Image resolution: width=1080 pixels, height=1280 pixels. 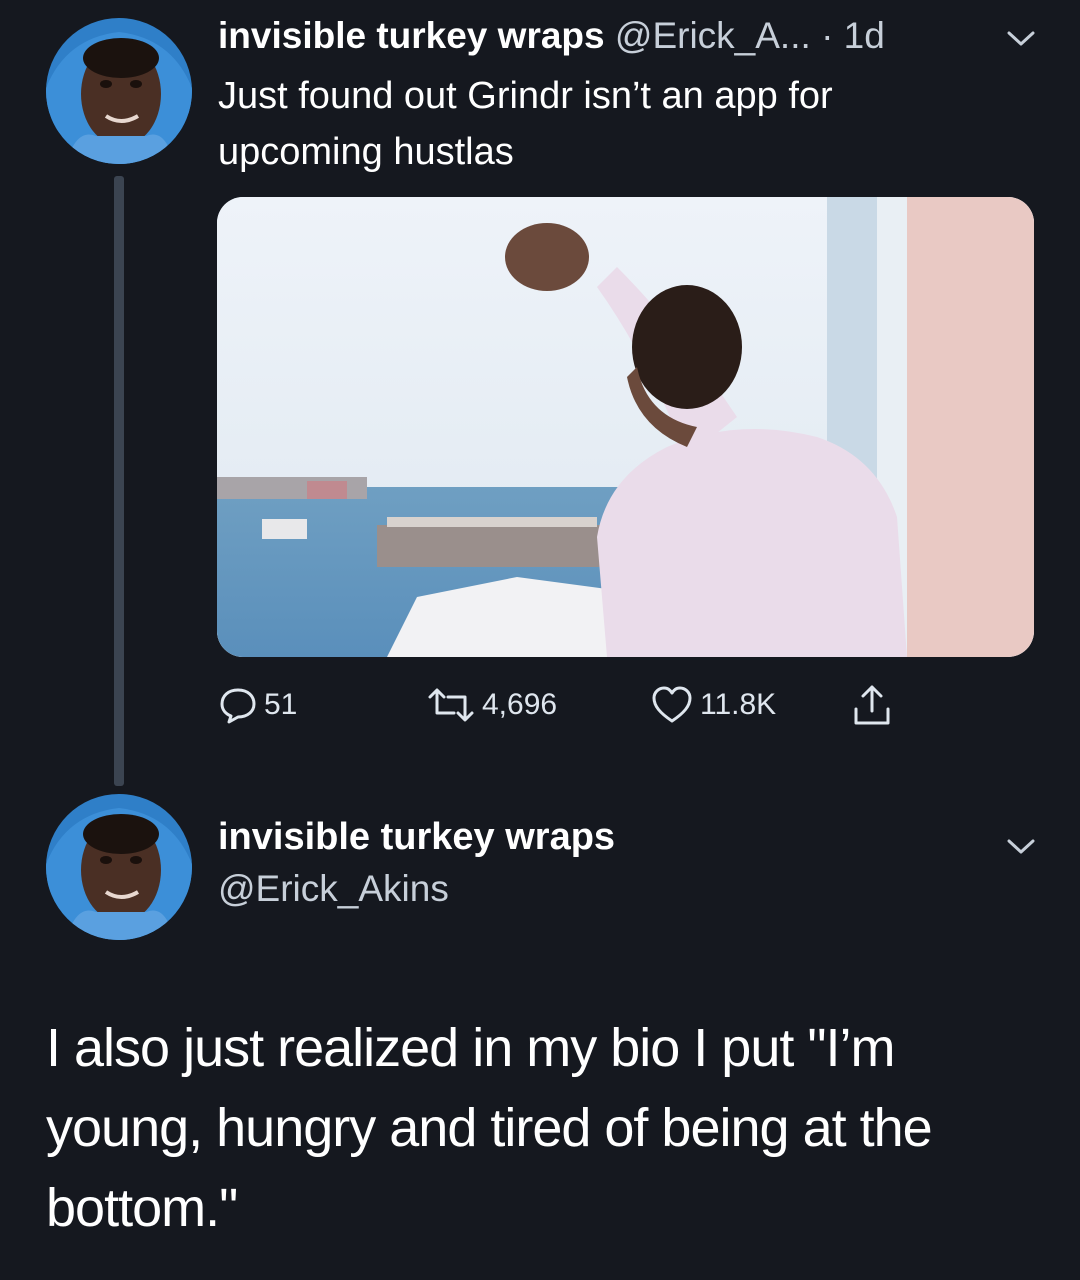 I want to click on reply-count: 51, so click(x=281, y=704).